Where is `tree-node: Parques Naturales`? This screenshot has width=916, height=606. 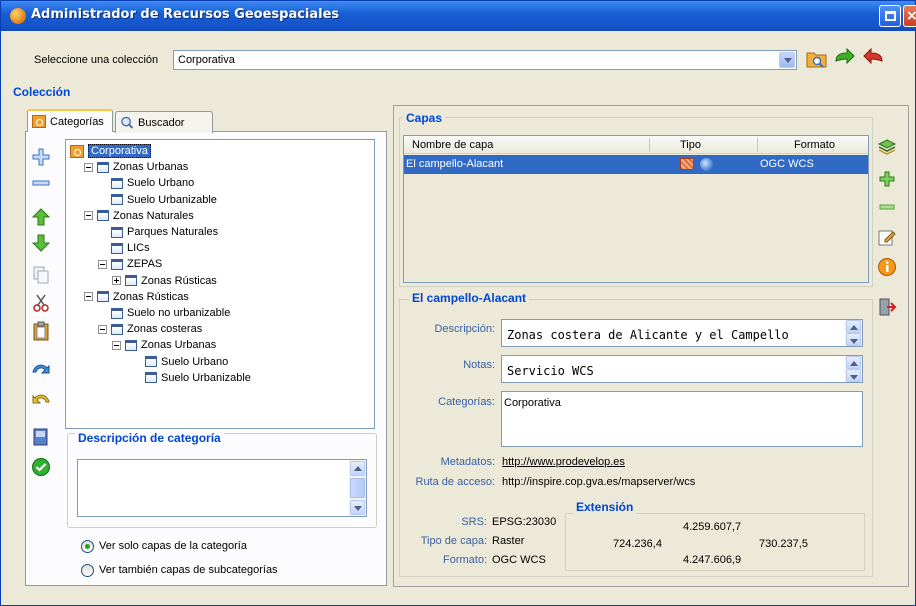 tree-node: Parques Naturales is located at coordinates (158, 232).